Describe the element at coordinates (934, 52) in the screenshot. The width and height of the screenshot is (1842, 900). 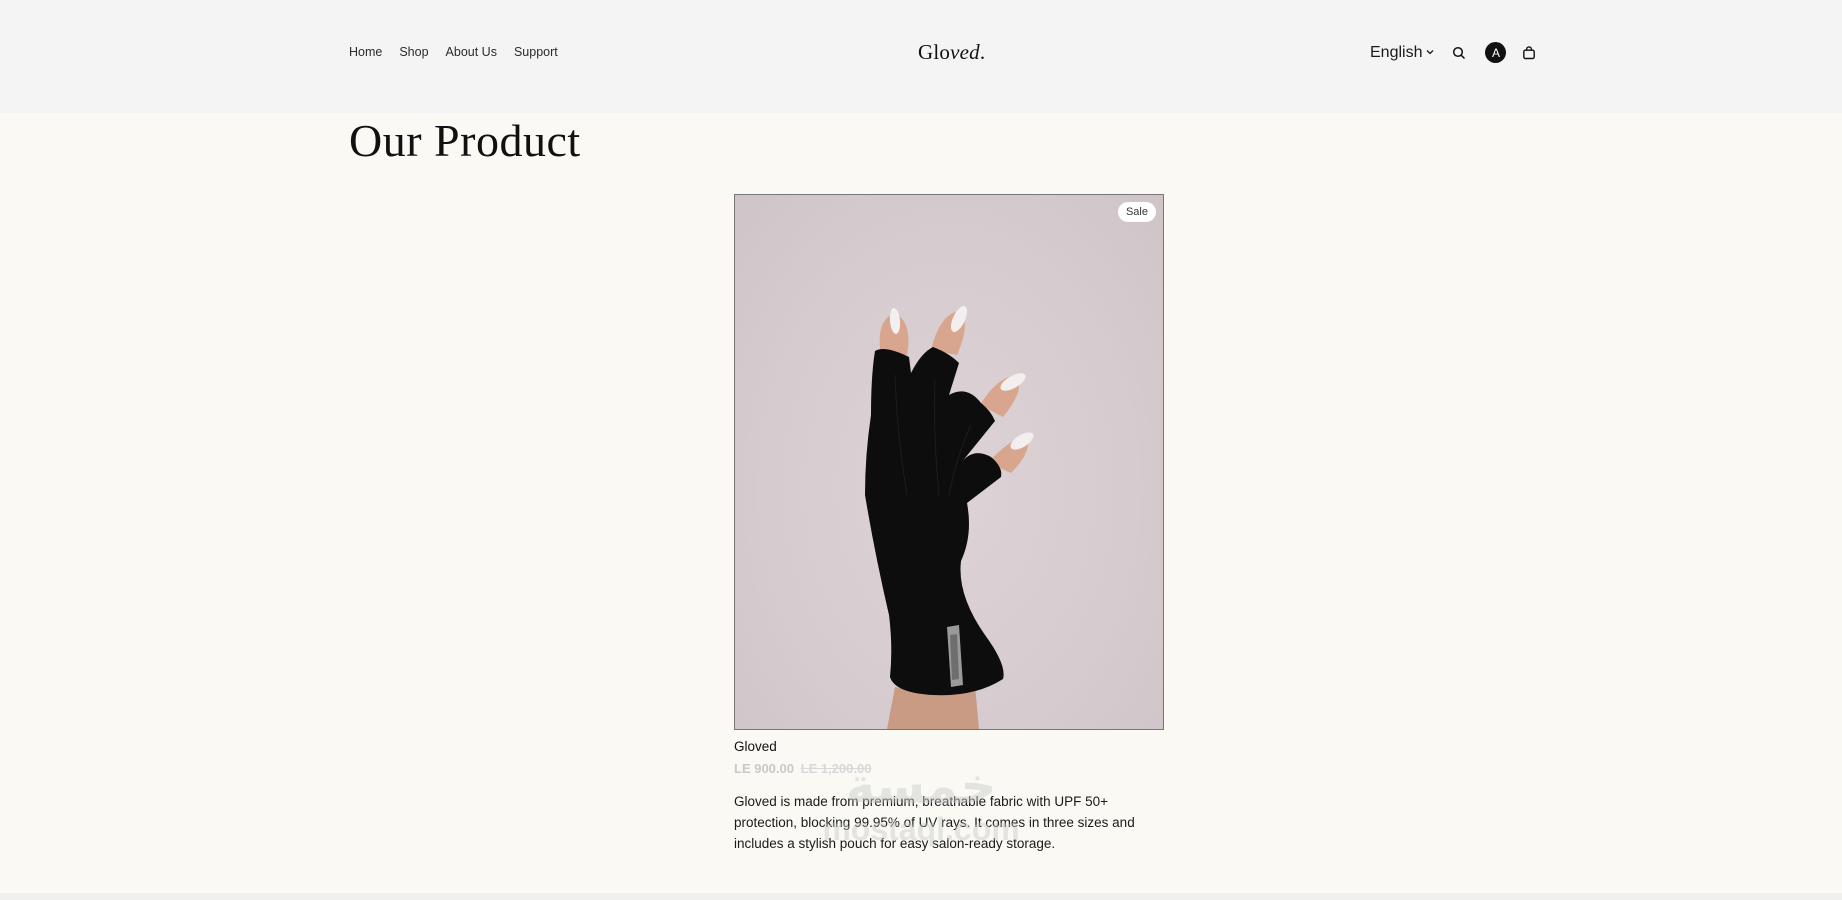
I see `logo-text-main: Glo` at that location.